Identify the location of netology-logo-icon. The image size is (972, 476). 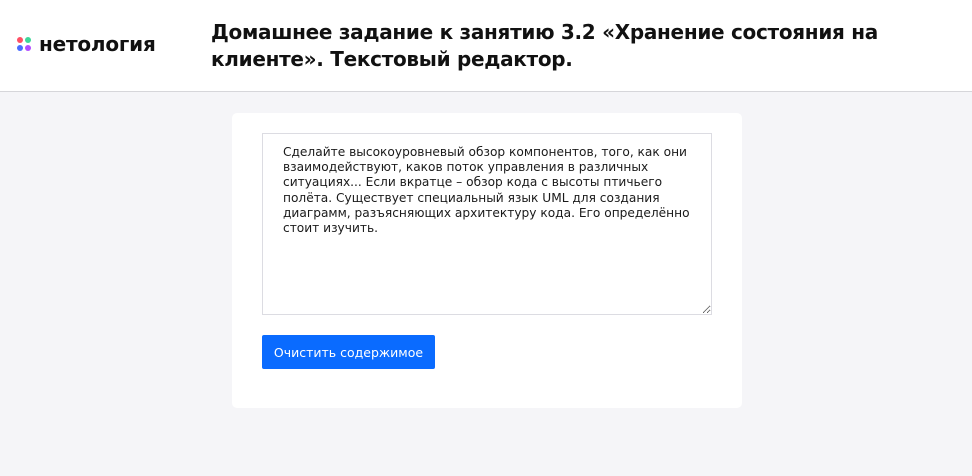
(24, 44).